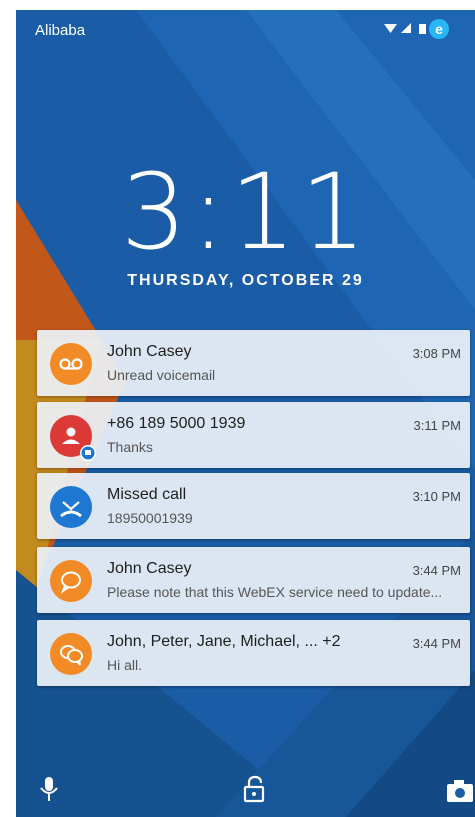 Image resolution: width=475 pixels, height=817 pixels. Describe the element at coordinates (176, 423) in the screenshot. I see `notification-title: +86 189 5000 1939` at that location.